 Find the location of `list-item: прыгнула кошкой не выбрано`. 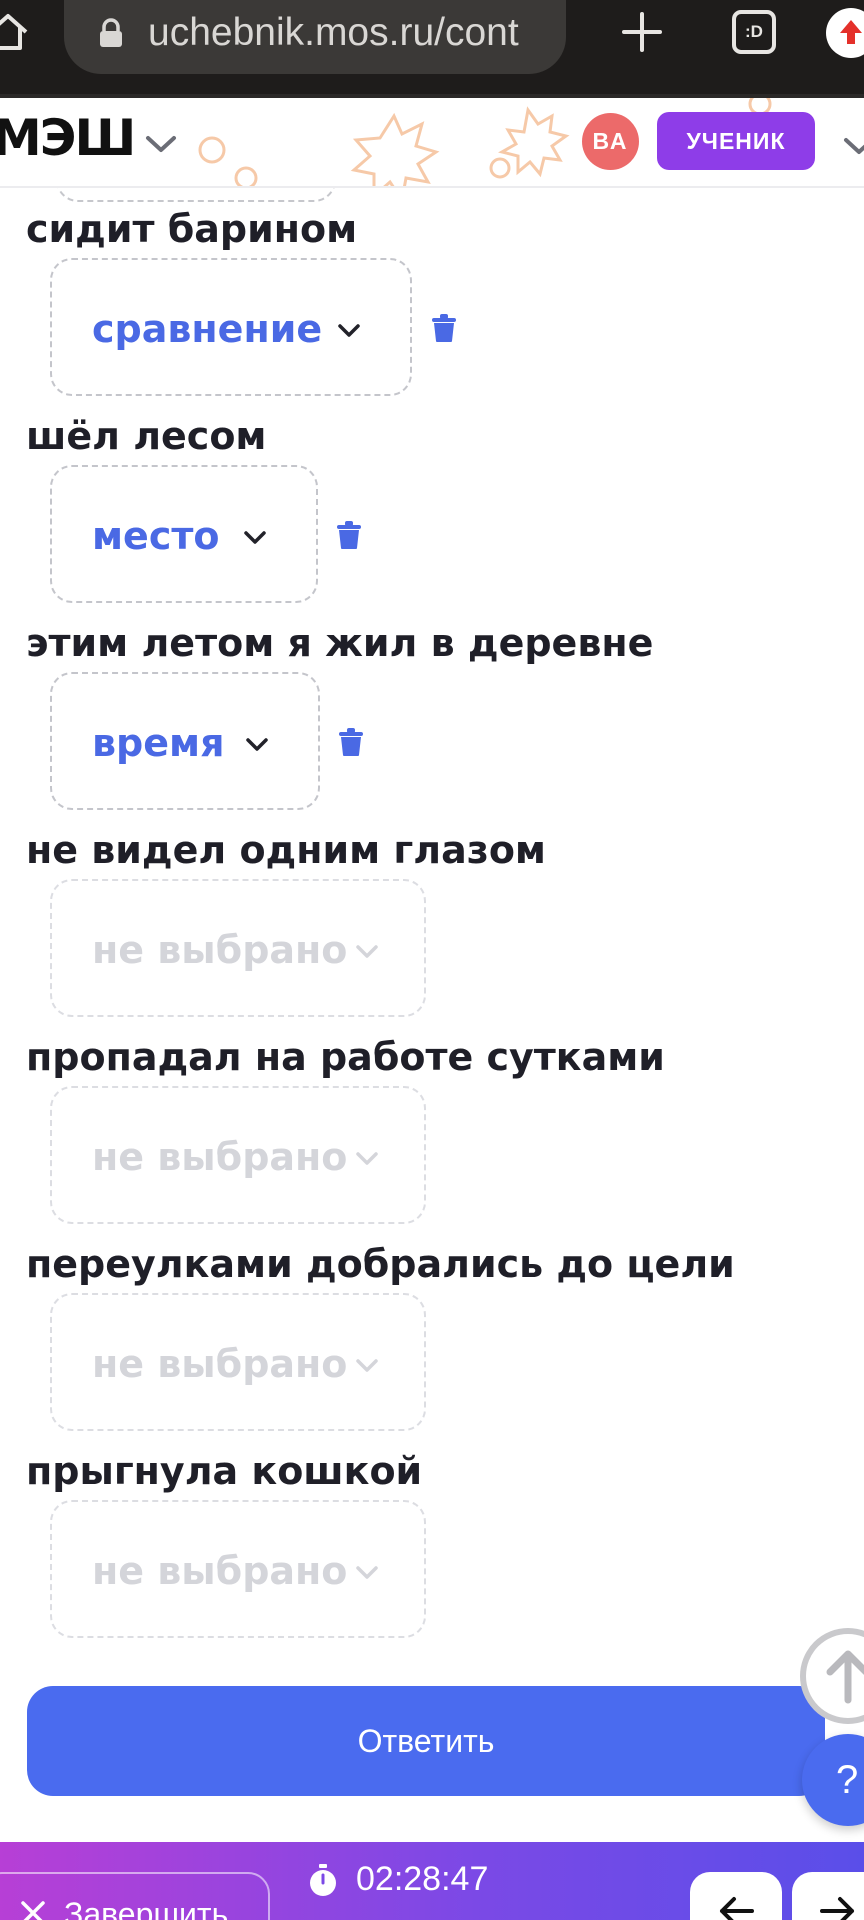

list-item: прыгнула кошкой не выбрано is located at coordinates (432, 1551).